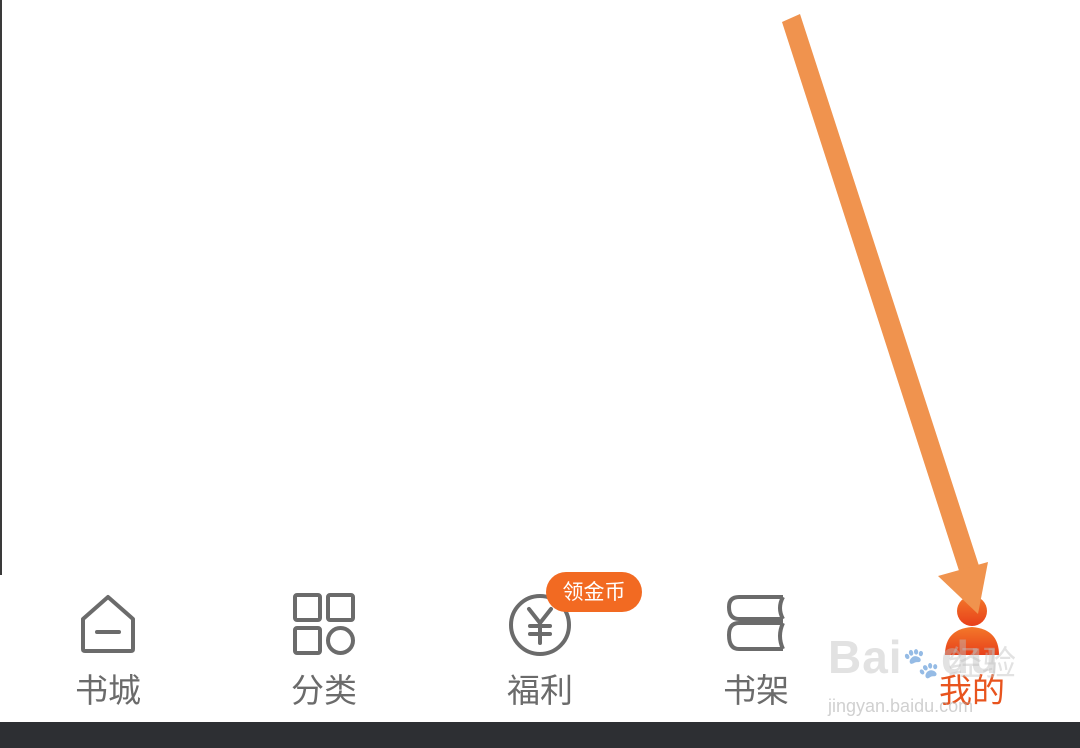 The height and width of the screenshot is (748, 1080). What do you see at coordinates (108, 624) in the screenshot?
I see `home-icon` at bounding box center [108, 624].